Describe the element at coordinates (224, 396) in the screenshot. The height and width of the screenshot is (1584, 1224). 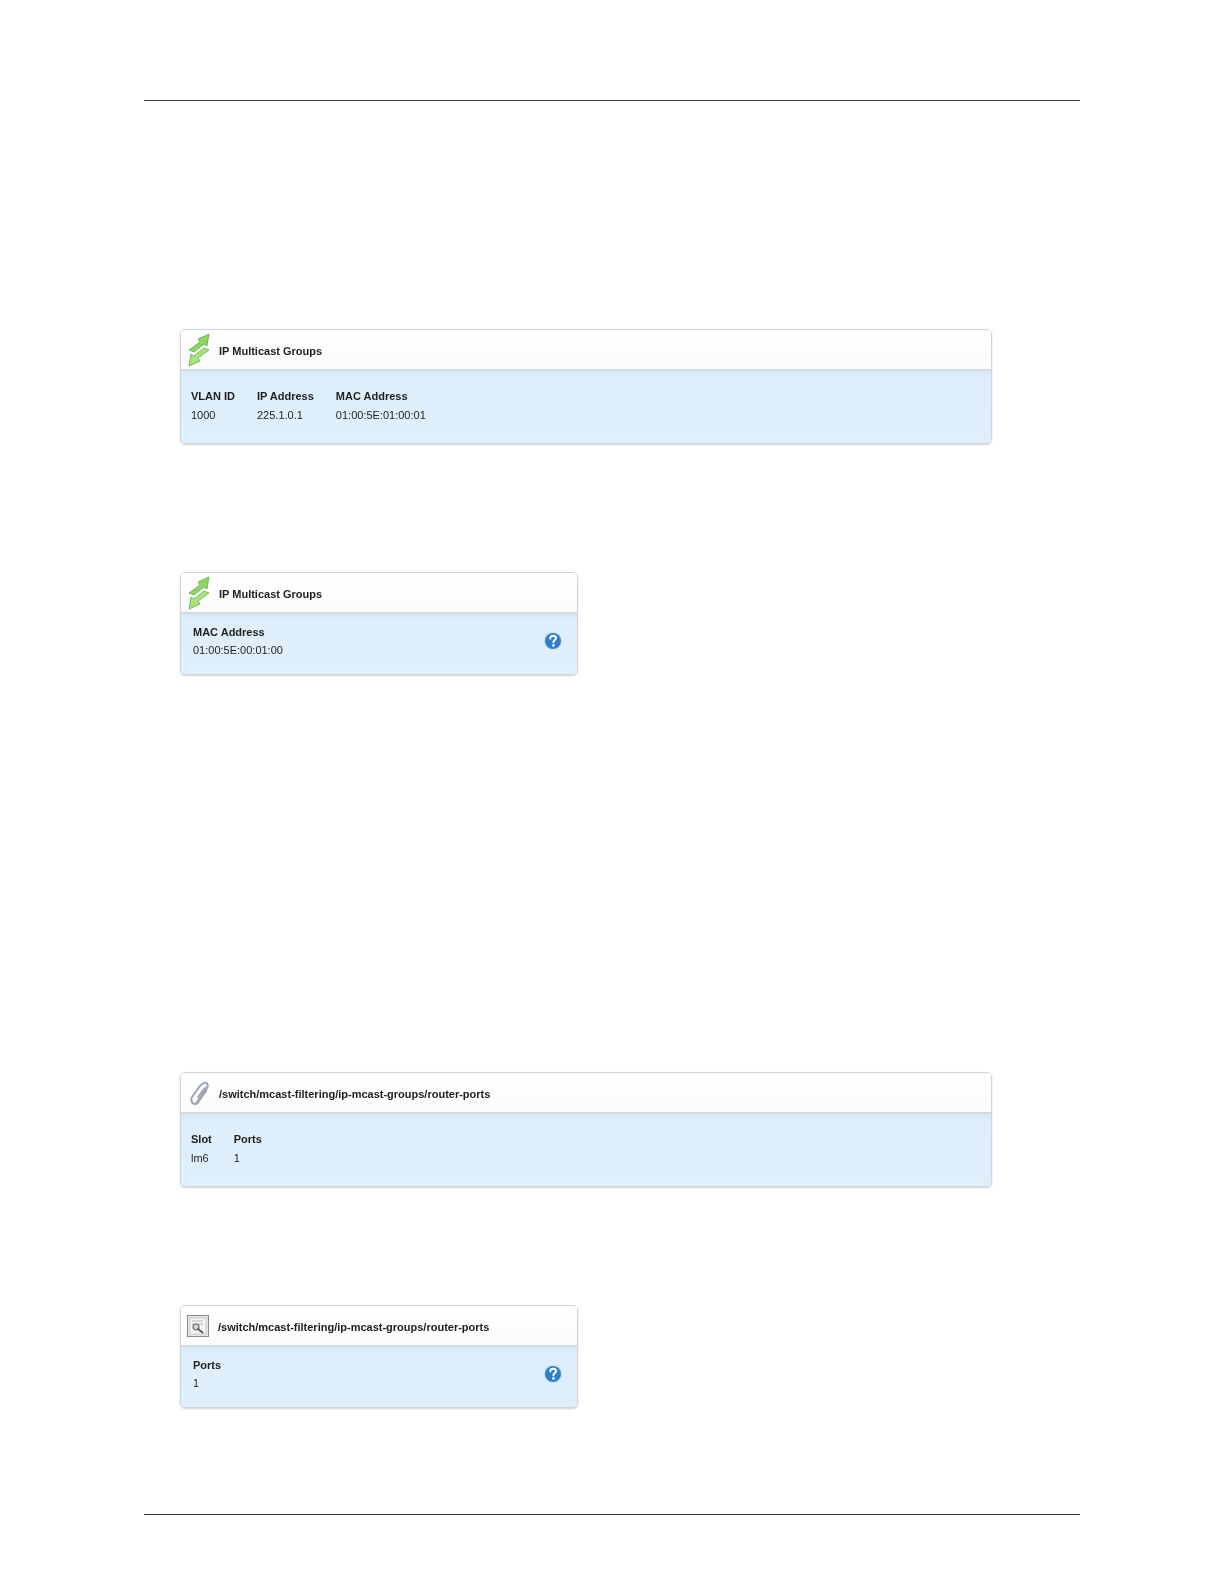
I see `column-header: VLAN ID` at that location.